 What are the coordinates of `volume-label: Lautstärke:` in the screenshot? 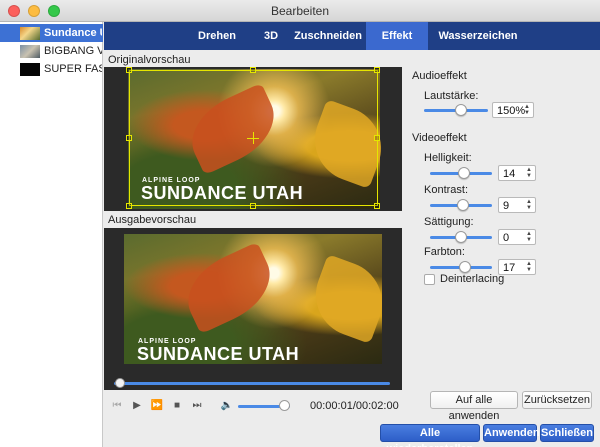 It's located at (451, 96).